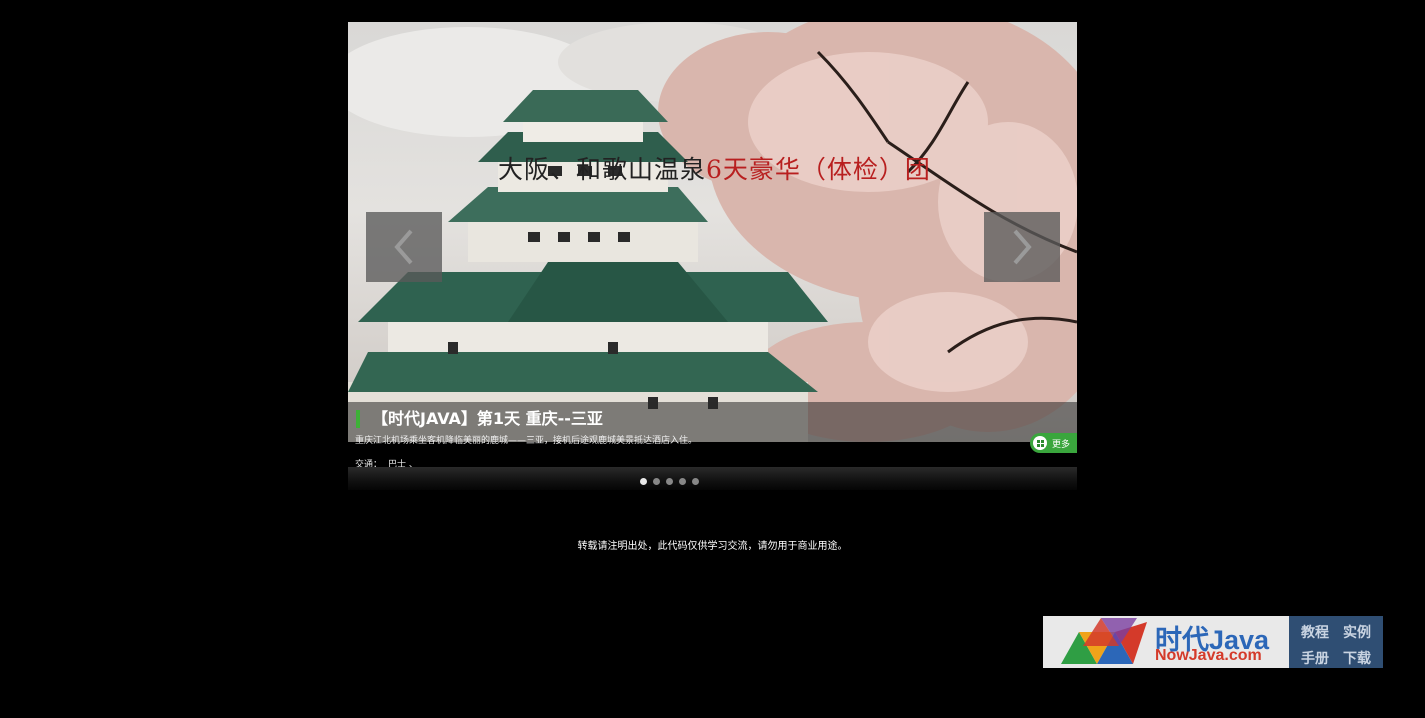 This screenshot has width=1425, height=718. I want to click on chevron-left-icon, so click(403, 247).